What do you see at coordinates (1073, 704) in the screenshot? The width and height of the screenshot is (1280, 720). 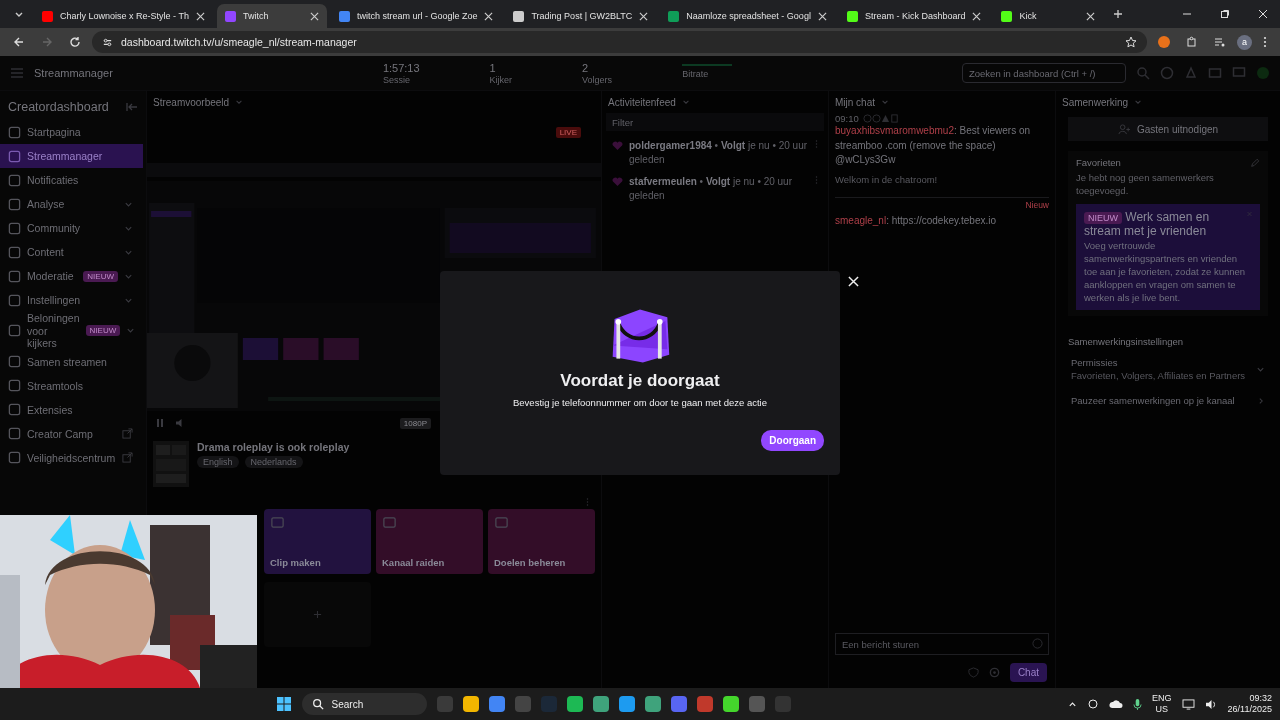 I see `chevron-up-icon` at bounding box center [1073, 704].